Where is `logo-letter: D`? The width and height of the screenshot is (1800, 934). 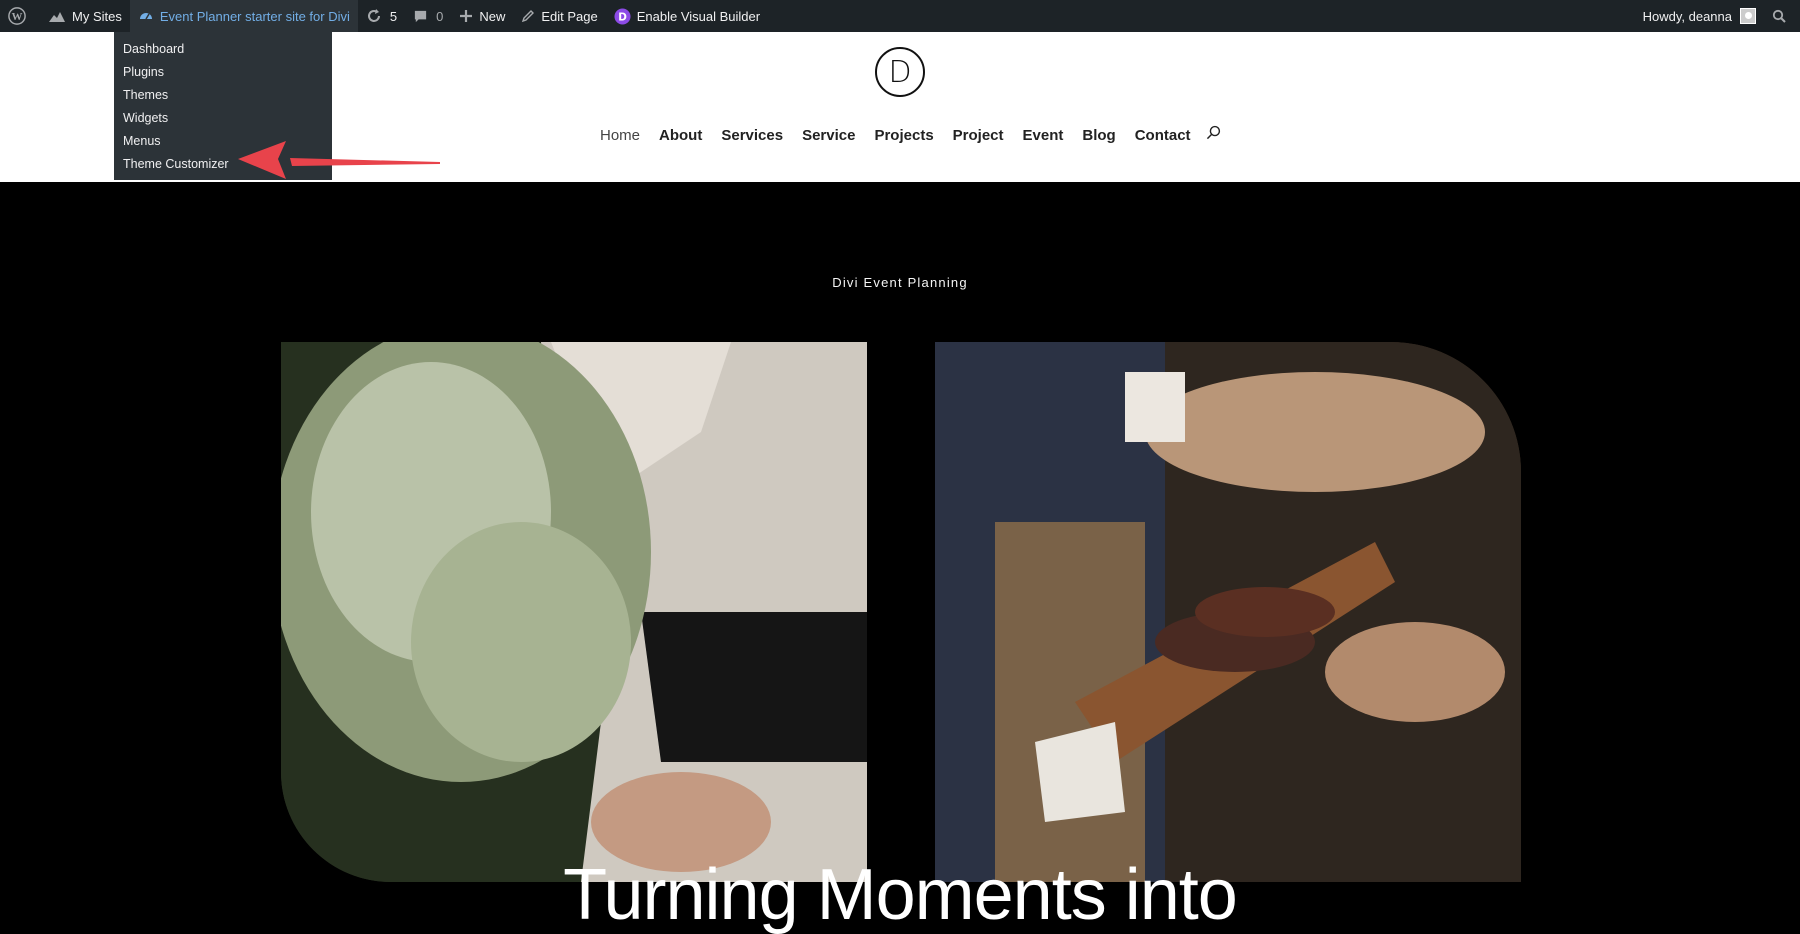 logo-letter: D is located at coordinates (900, 72).